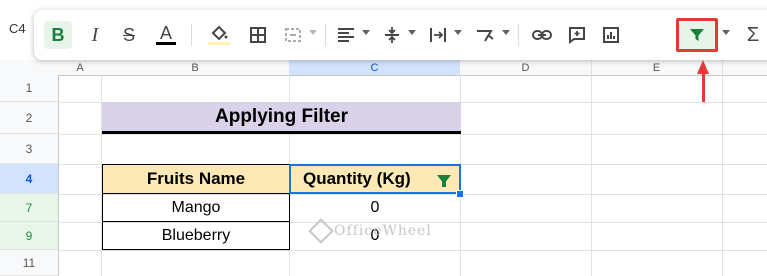 The width and height of the screenshot is (767, 276). I want to click on comment-icon, so click(577, 35).